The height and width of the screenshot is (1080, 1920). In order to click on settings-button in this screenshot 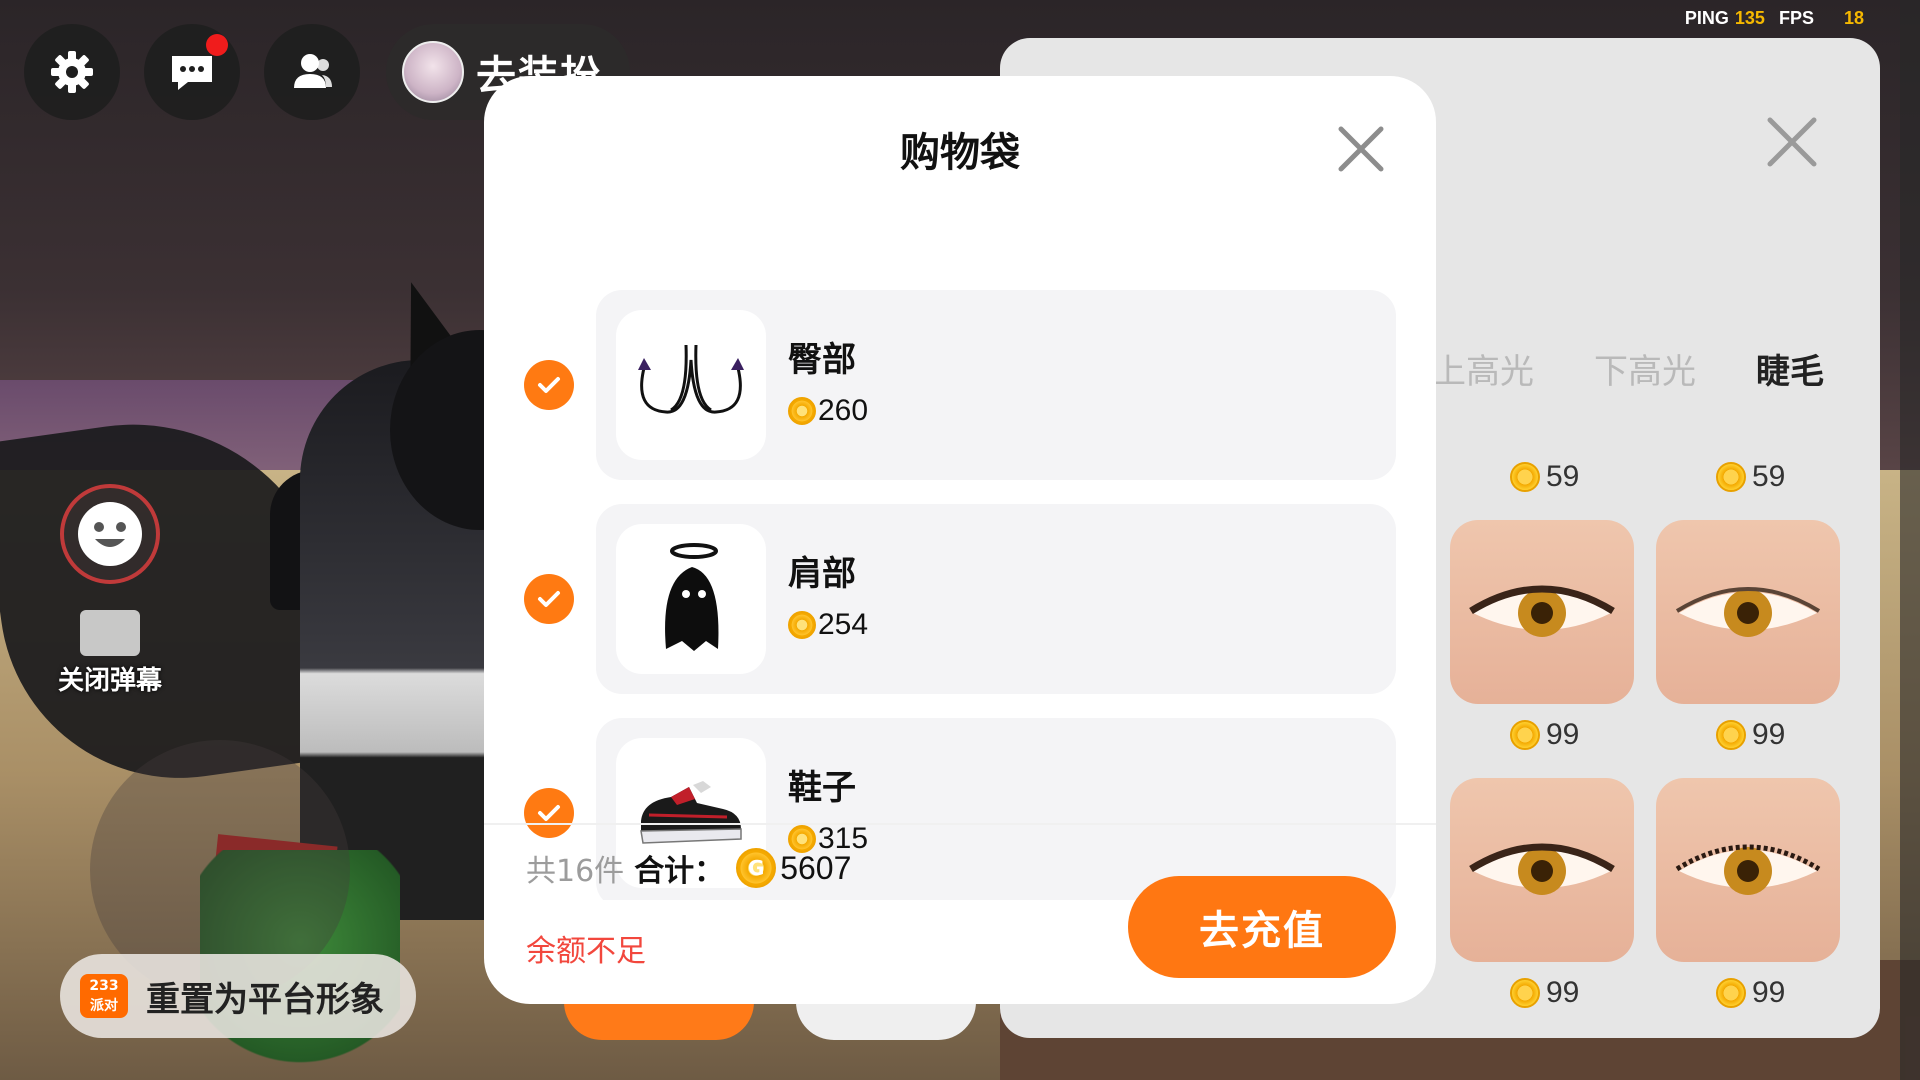, I will do `click(72, 72)`.